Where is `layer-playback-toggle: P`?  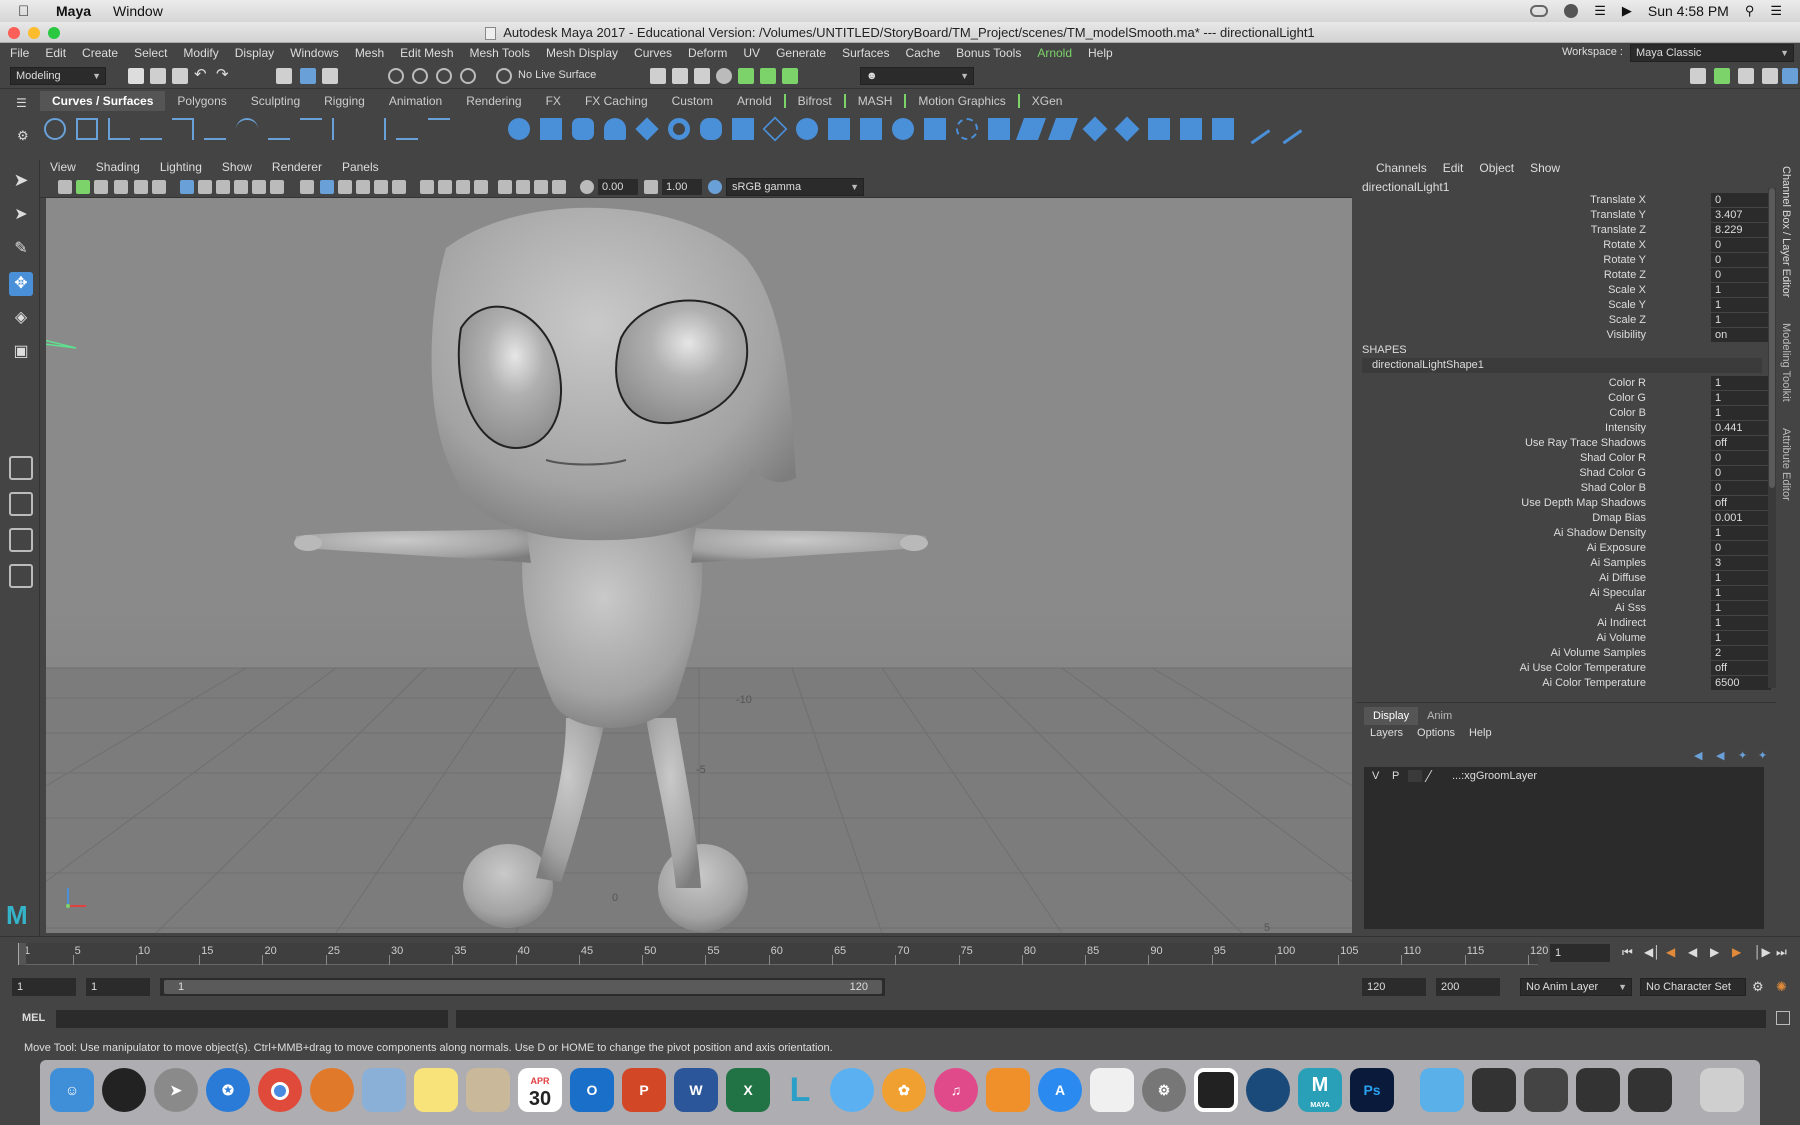
layer-playback-toggle: P is located at coordinates (1395, 776).